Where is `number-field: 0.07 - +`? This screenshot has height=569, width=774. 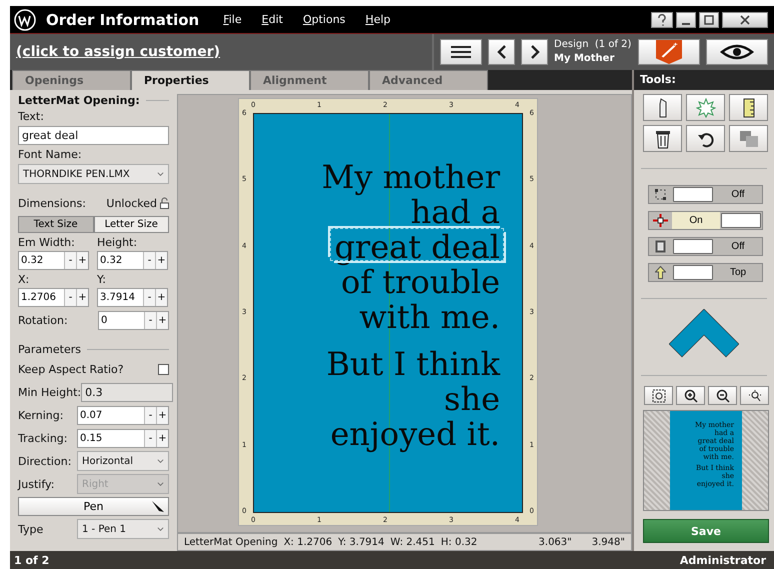 number-field: 0.07 - + is located at coordinates (123, 415).